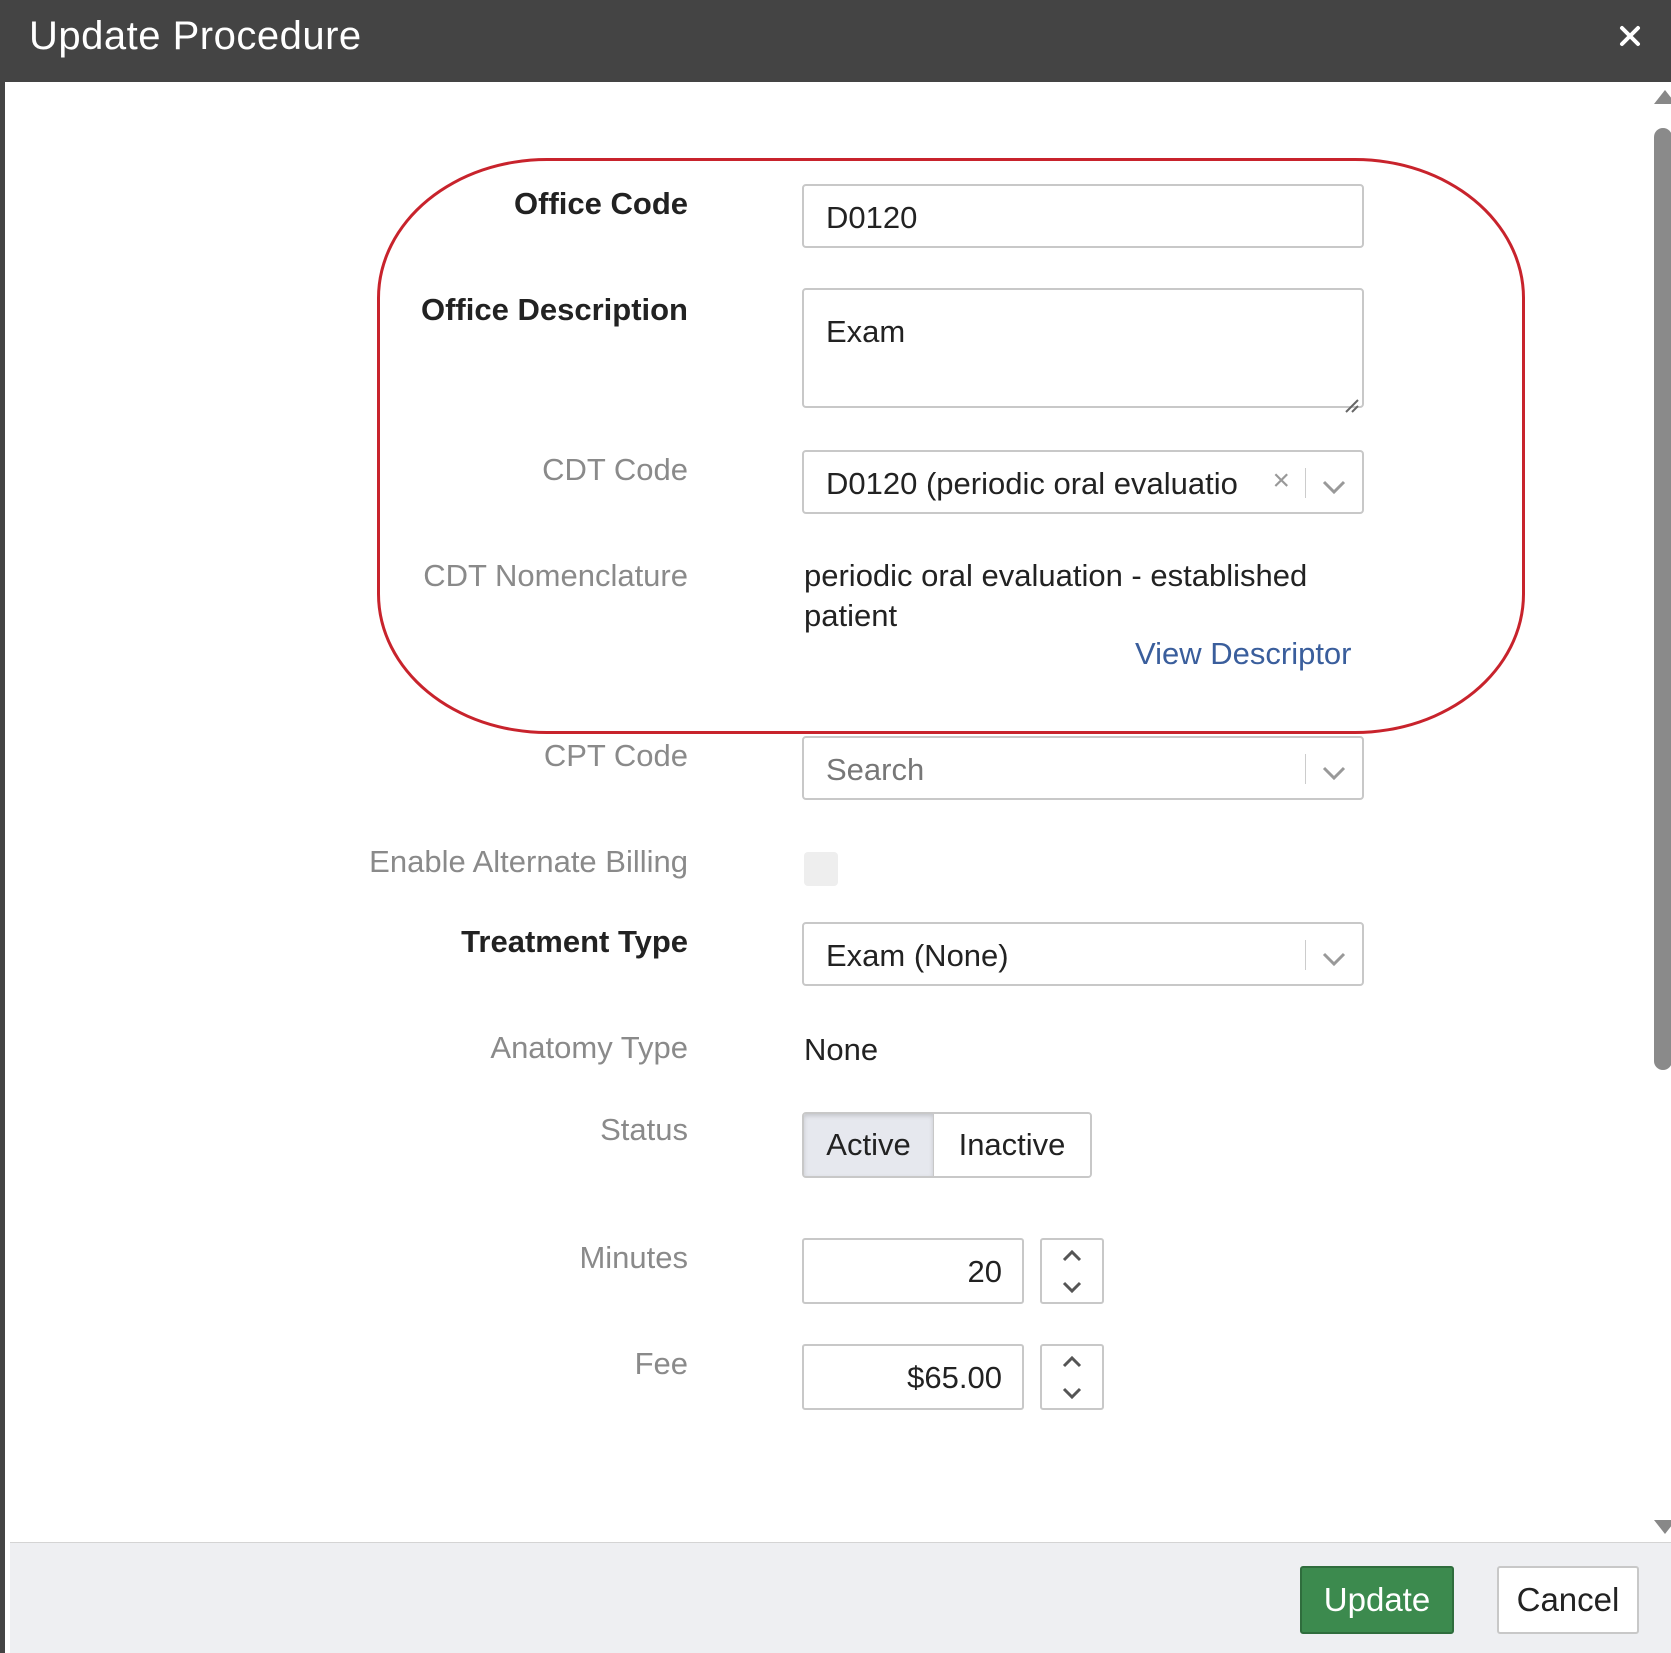  What do you see at coordinates (644, 1129) in the screenshot?
I see `status-label: Status` at bounding box center [644, 1129].